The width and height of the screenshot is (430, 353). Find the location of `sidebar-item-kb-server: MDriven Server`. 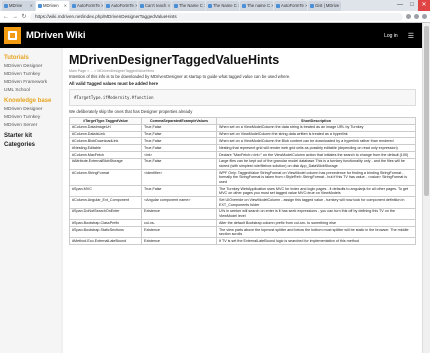

sidebar-item-kb-server: MDriven Server is located at coordinates (30, 126).